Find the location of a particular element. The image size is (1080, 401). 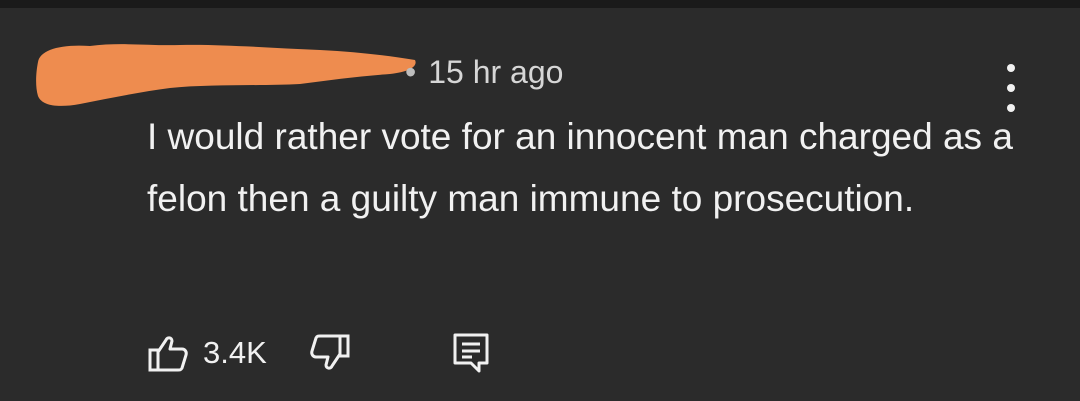

more-vert-icon-dot is located at coordinates (1011, 88).